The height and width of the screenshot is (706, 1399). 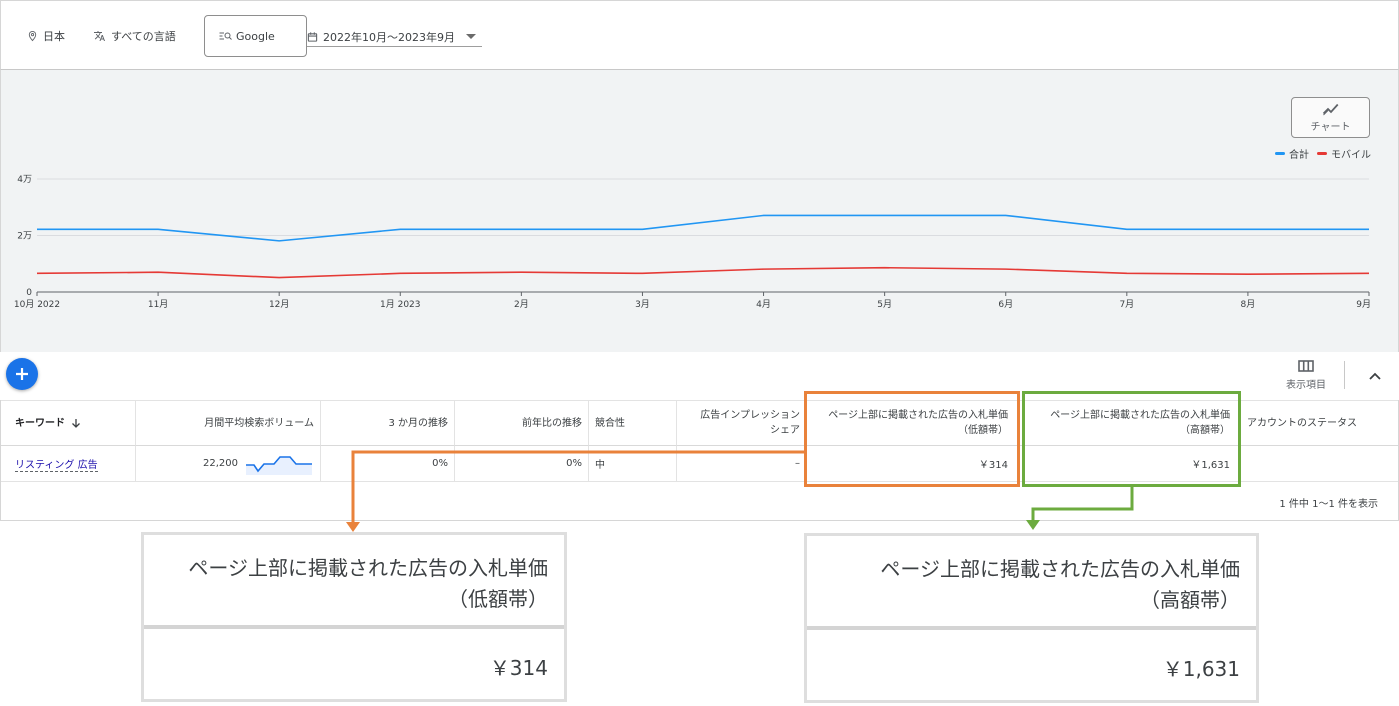 What do you see at coordinates (279, 304) in the screenshot?
I see `x-tick-label: 12月` at bounding box center [279, 304].